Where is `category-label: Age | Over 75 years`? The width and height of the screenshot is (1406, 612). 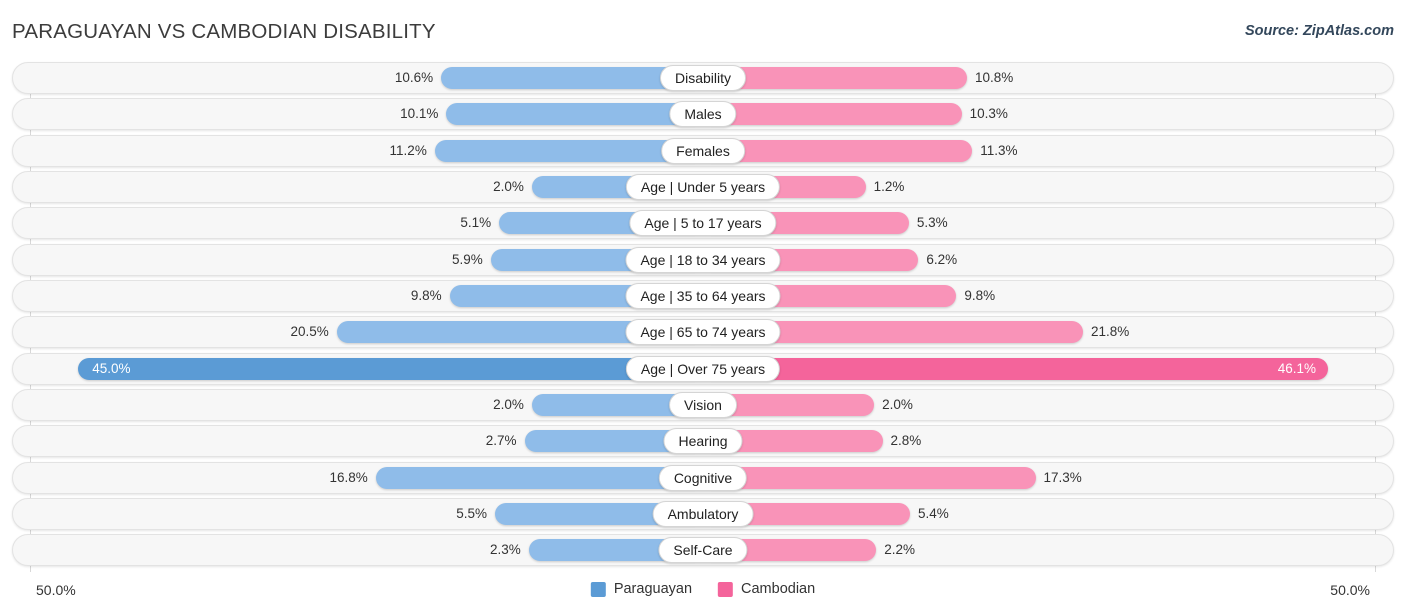
category-label: Age | Over 75 years is located at coordinates (703, 368).